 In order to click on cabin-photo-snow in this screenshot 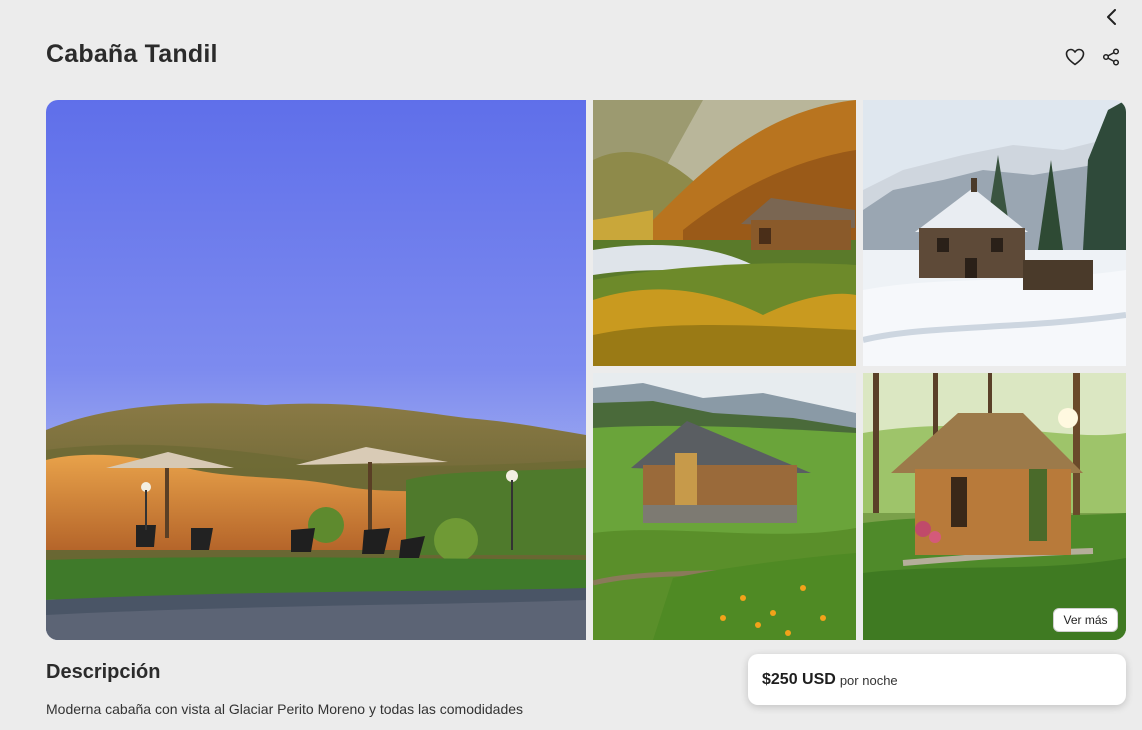, I will do `click(994, 233)`.